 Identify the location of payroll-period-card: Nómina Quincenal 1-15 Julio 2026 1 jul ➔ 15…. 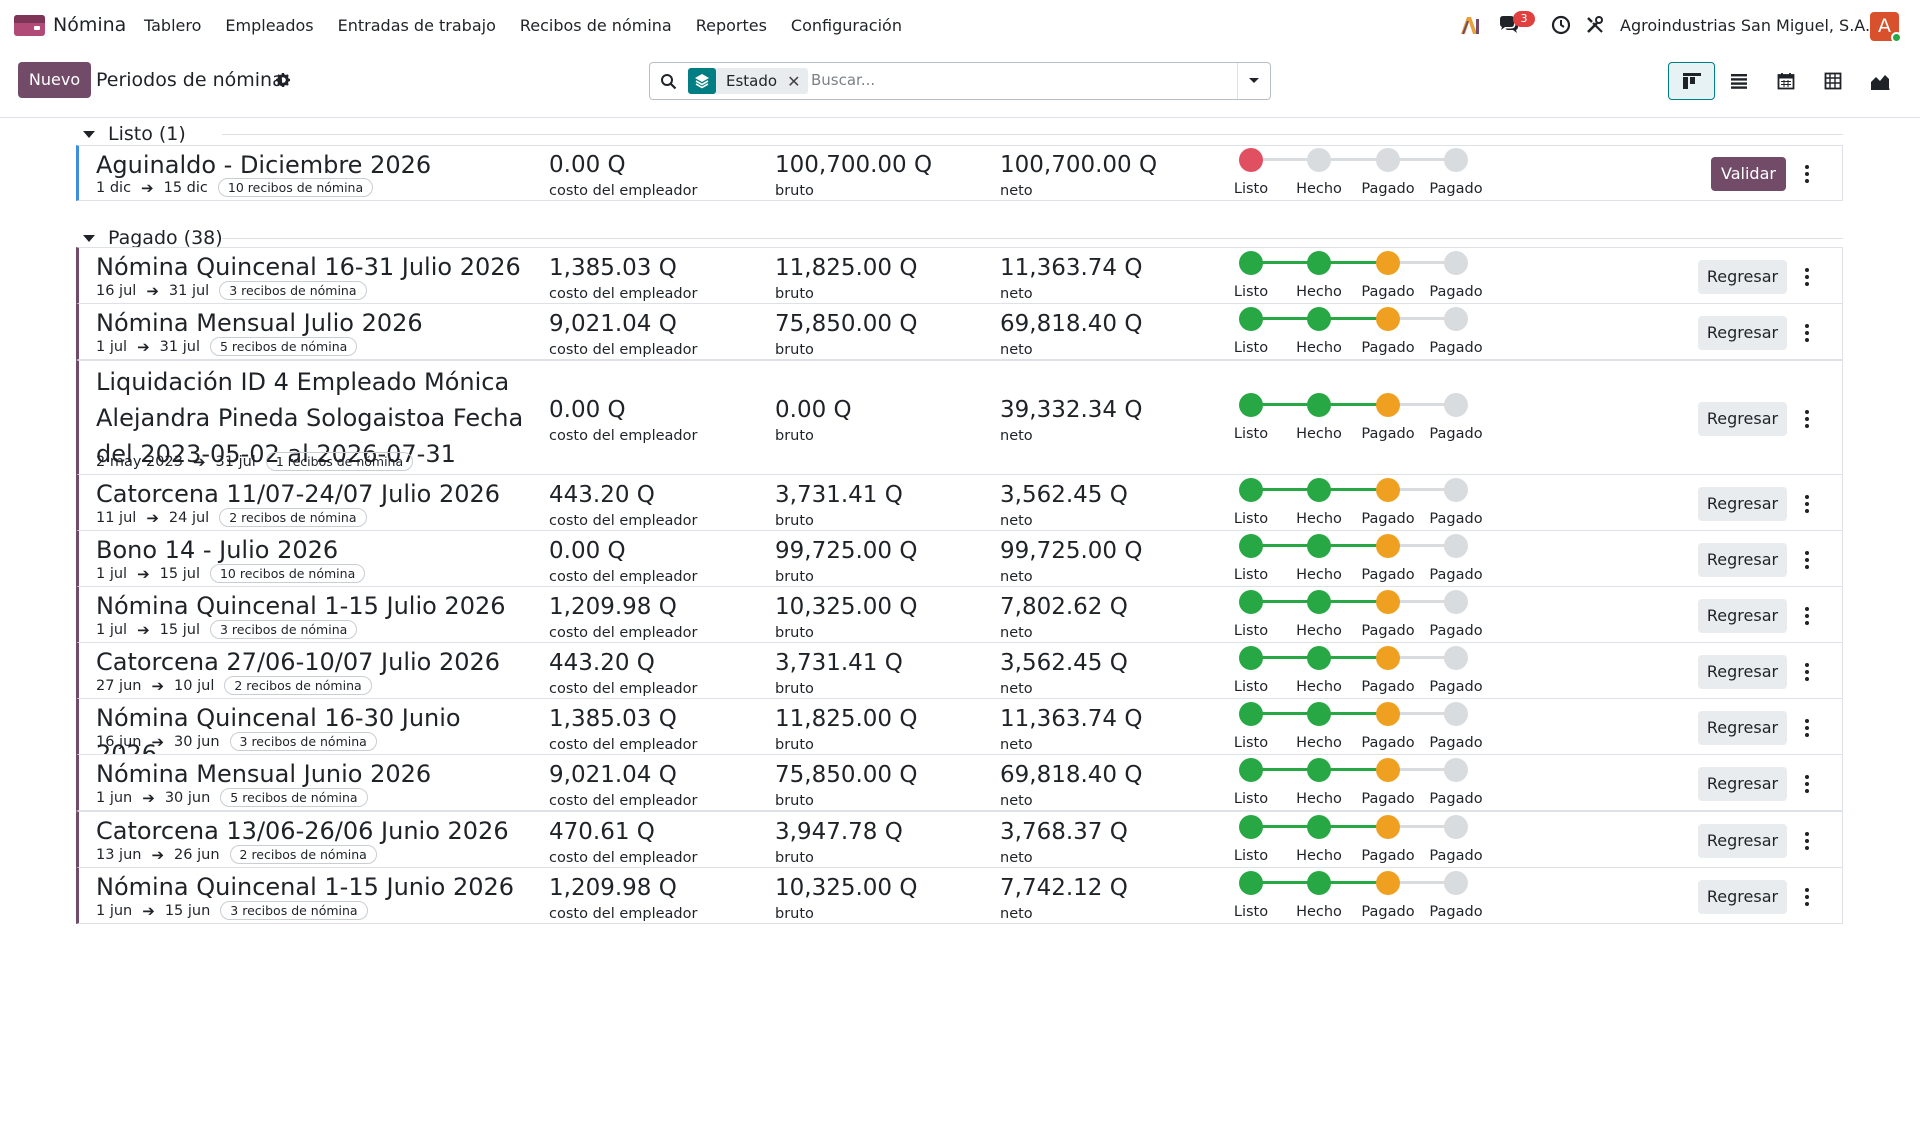
(959, 614).